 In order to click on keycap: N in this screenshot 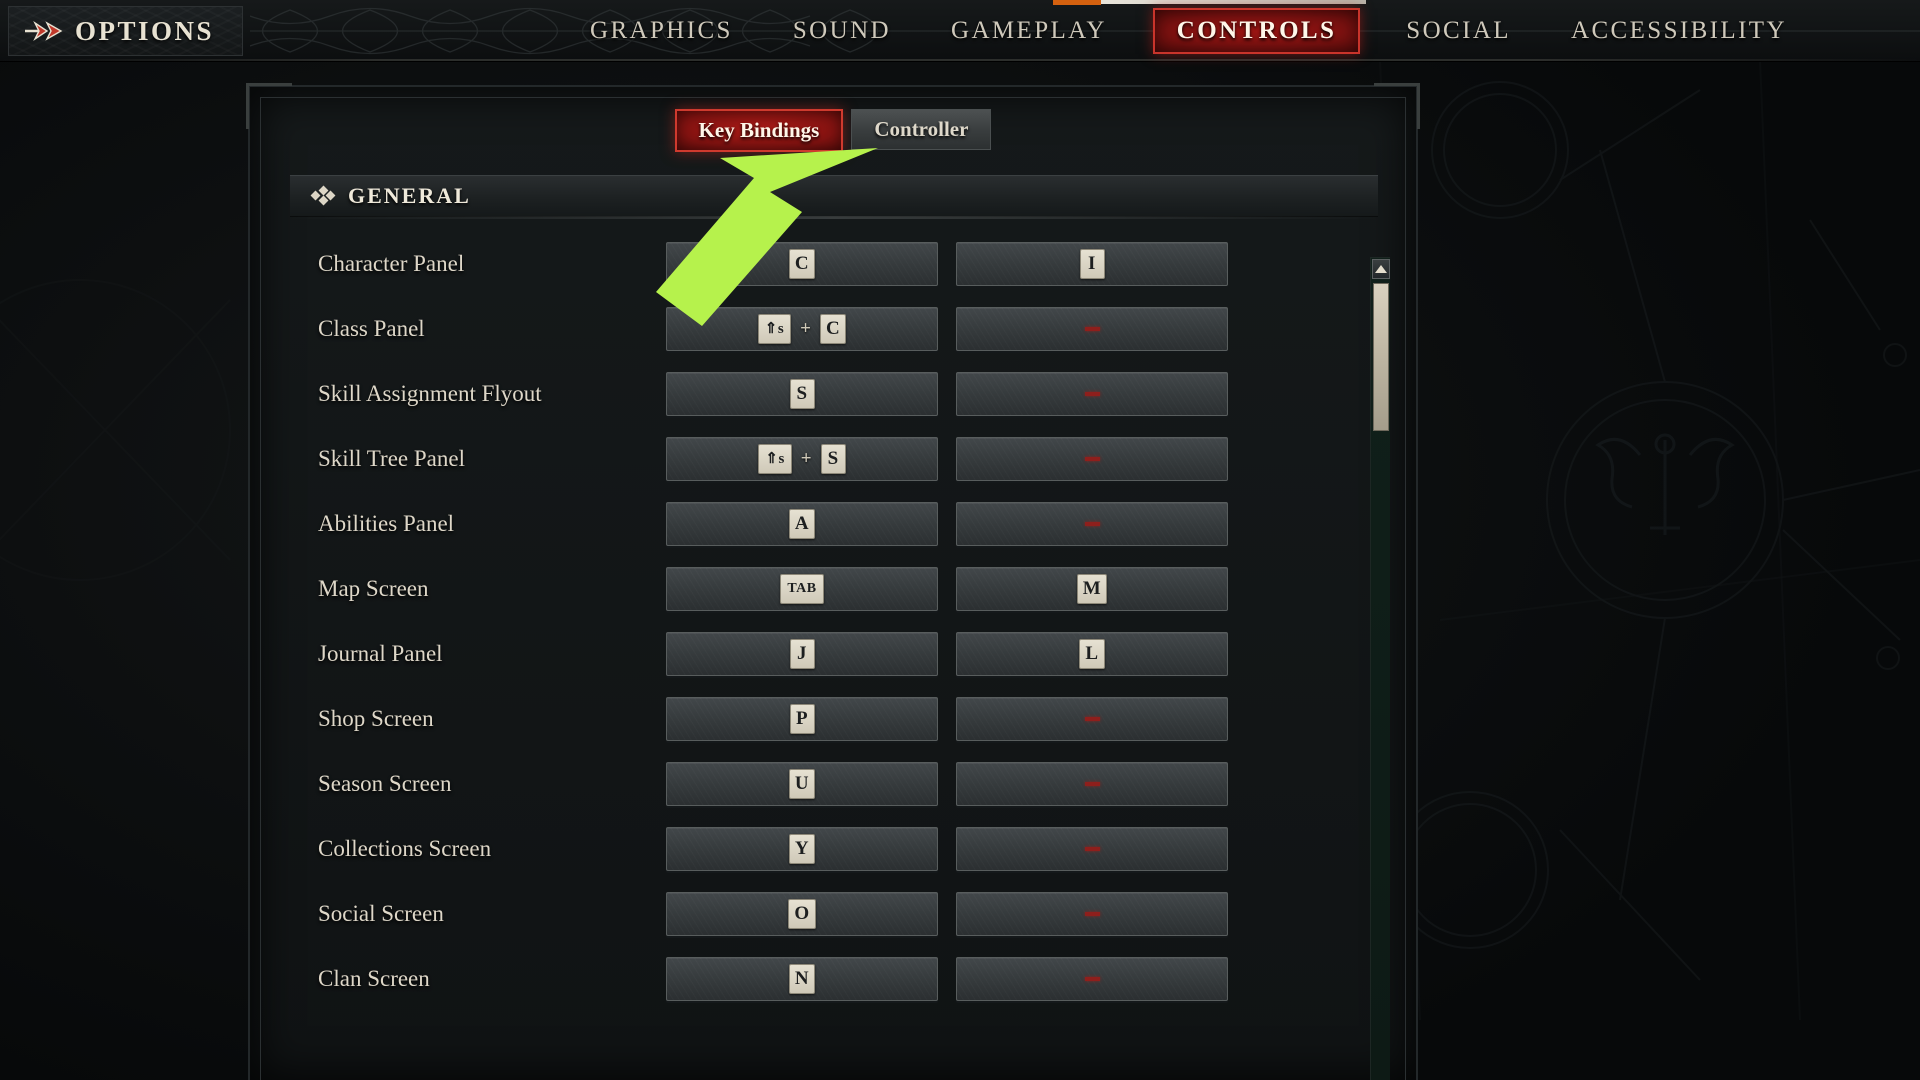, I will do `click(802, 978)`.